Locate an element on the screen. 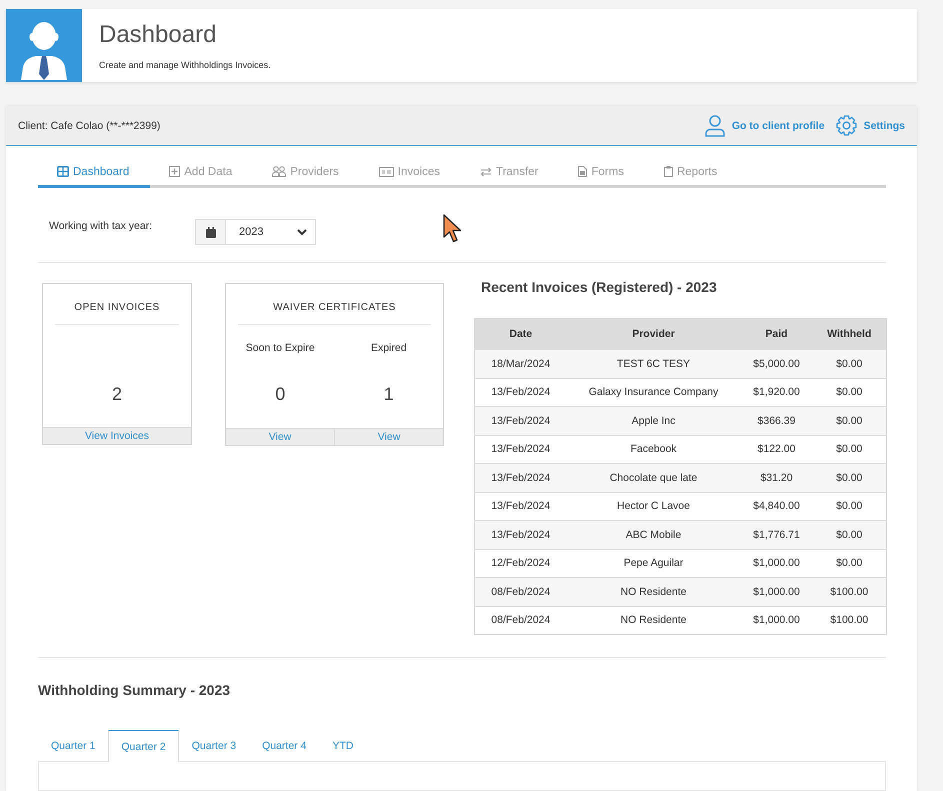 The height and width of the screenshot is (791, 943). calendar-icon is located at coordinates (211, 232).